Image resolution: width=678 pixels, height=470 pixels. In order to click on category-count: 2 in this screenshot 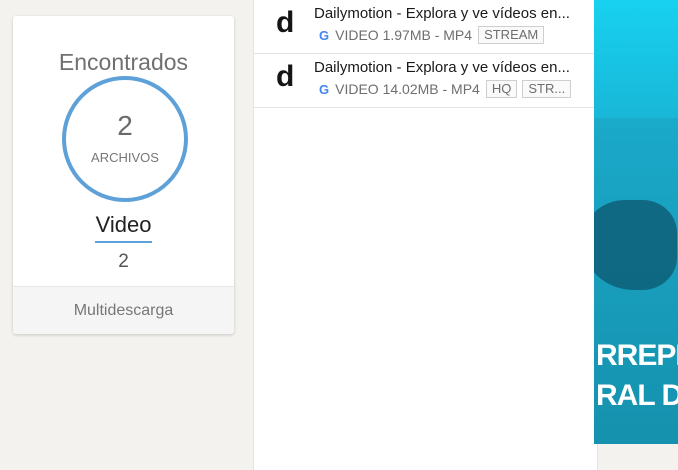, I will do `click(123, 261)`.